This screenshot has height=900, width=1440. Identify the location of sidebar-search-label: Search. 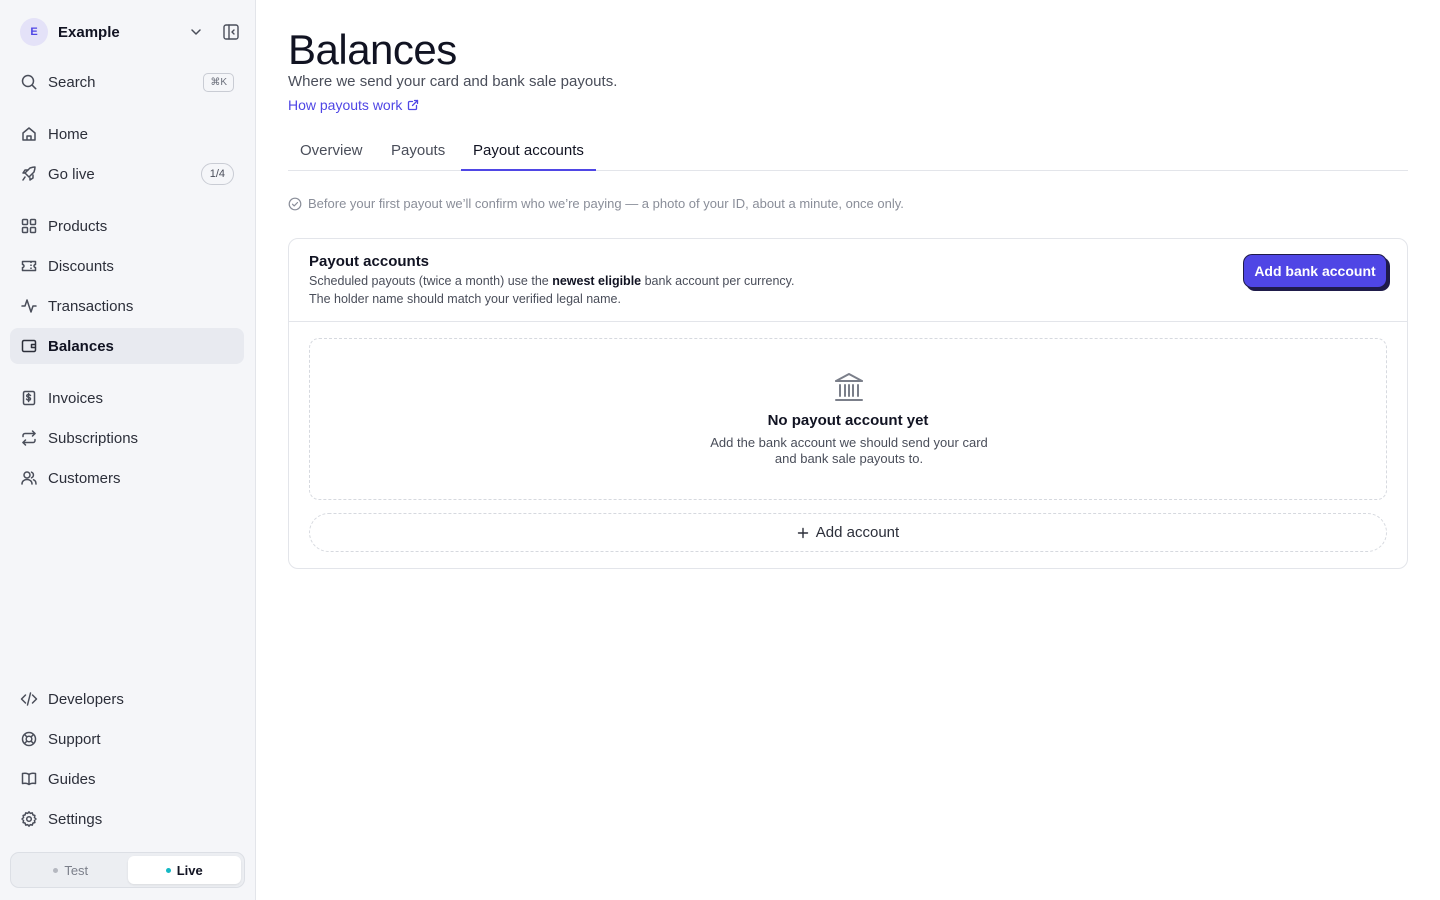
(72, 82).